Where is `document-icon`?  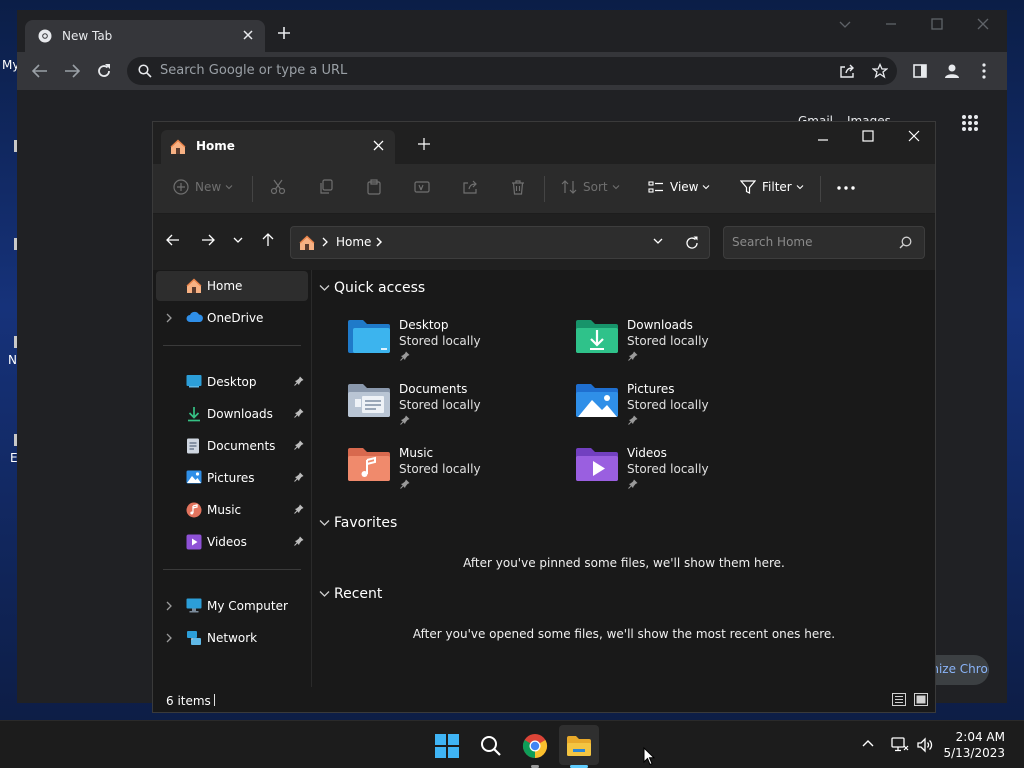
document-icon is located at coordinates (193, 446).